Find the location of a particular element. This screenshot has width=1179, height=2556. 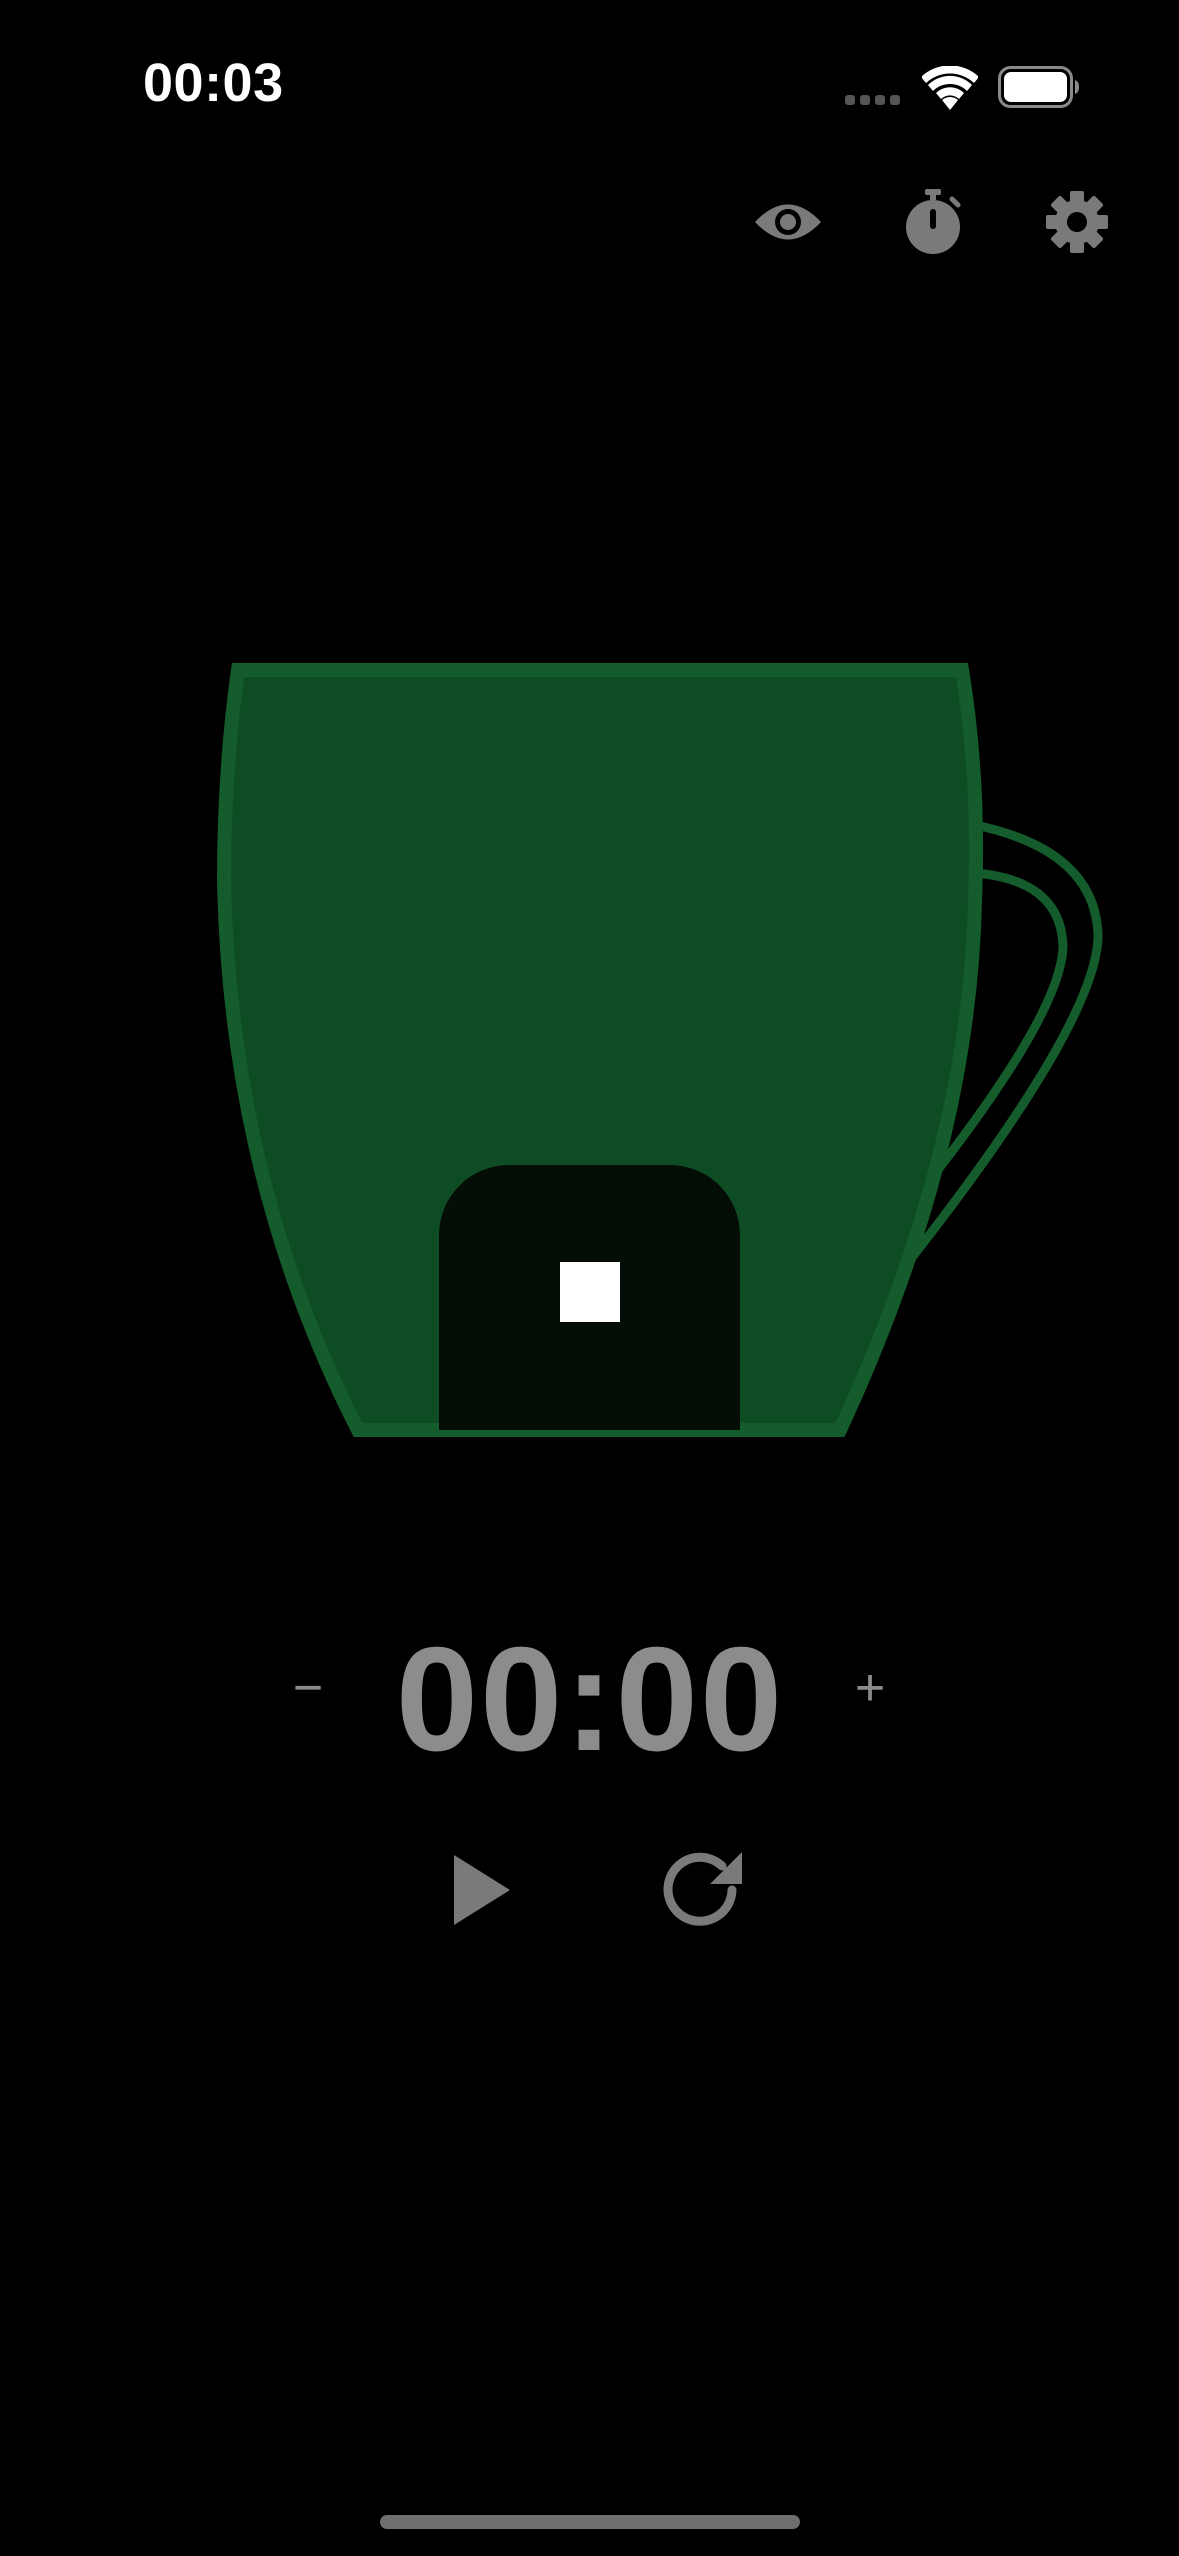

play-icon is located at coordinates (482, 1890).